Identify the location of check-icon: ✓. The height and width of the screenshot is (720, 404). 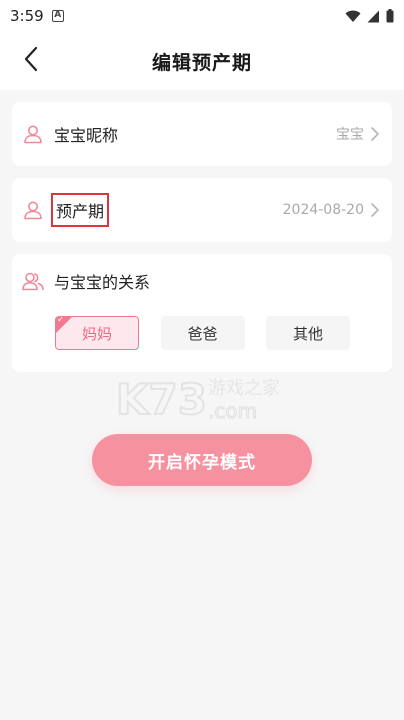
(61, 320).